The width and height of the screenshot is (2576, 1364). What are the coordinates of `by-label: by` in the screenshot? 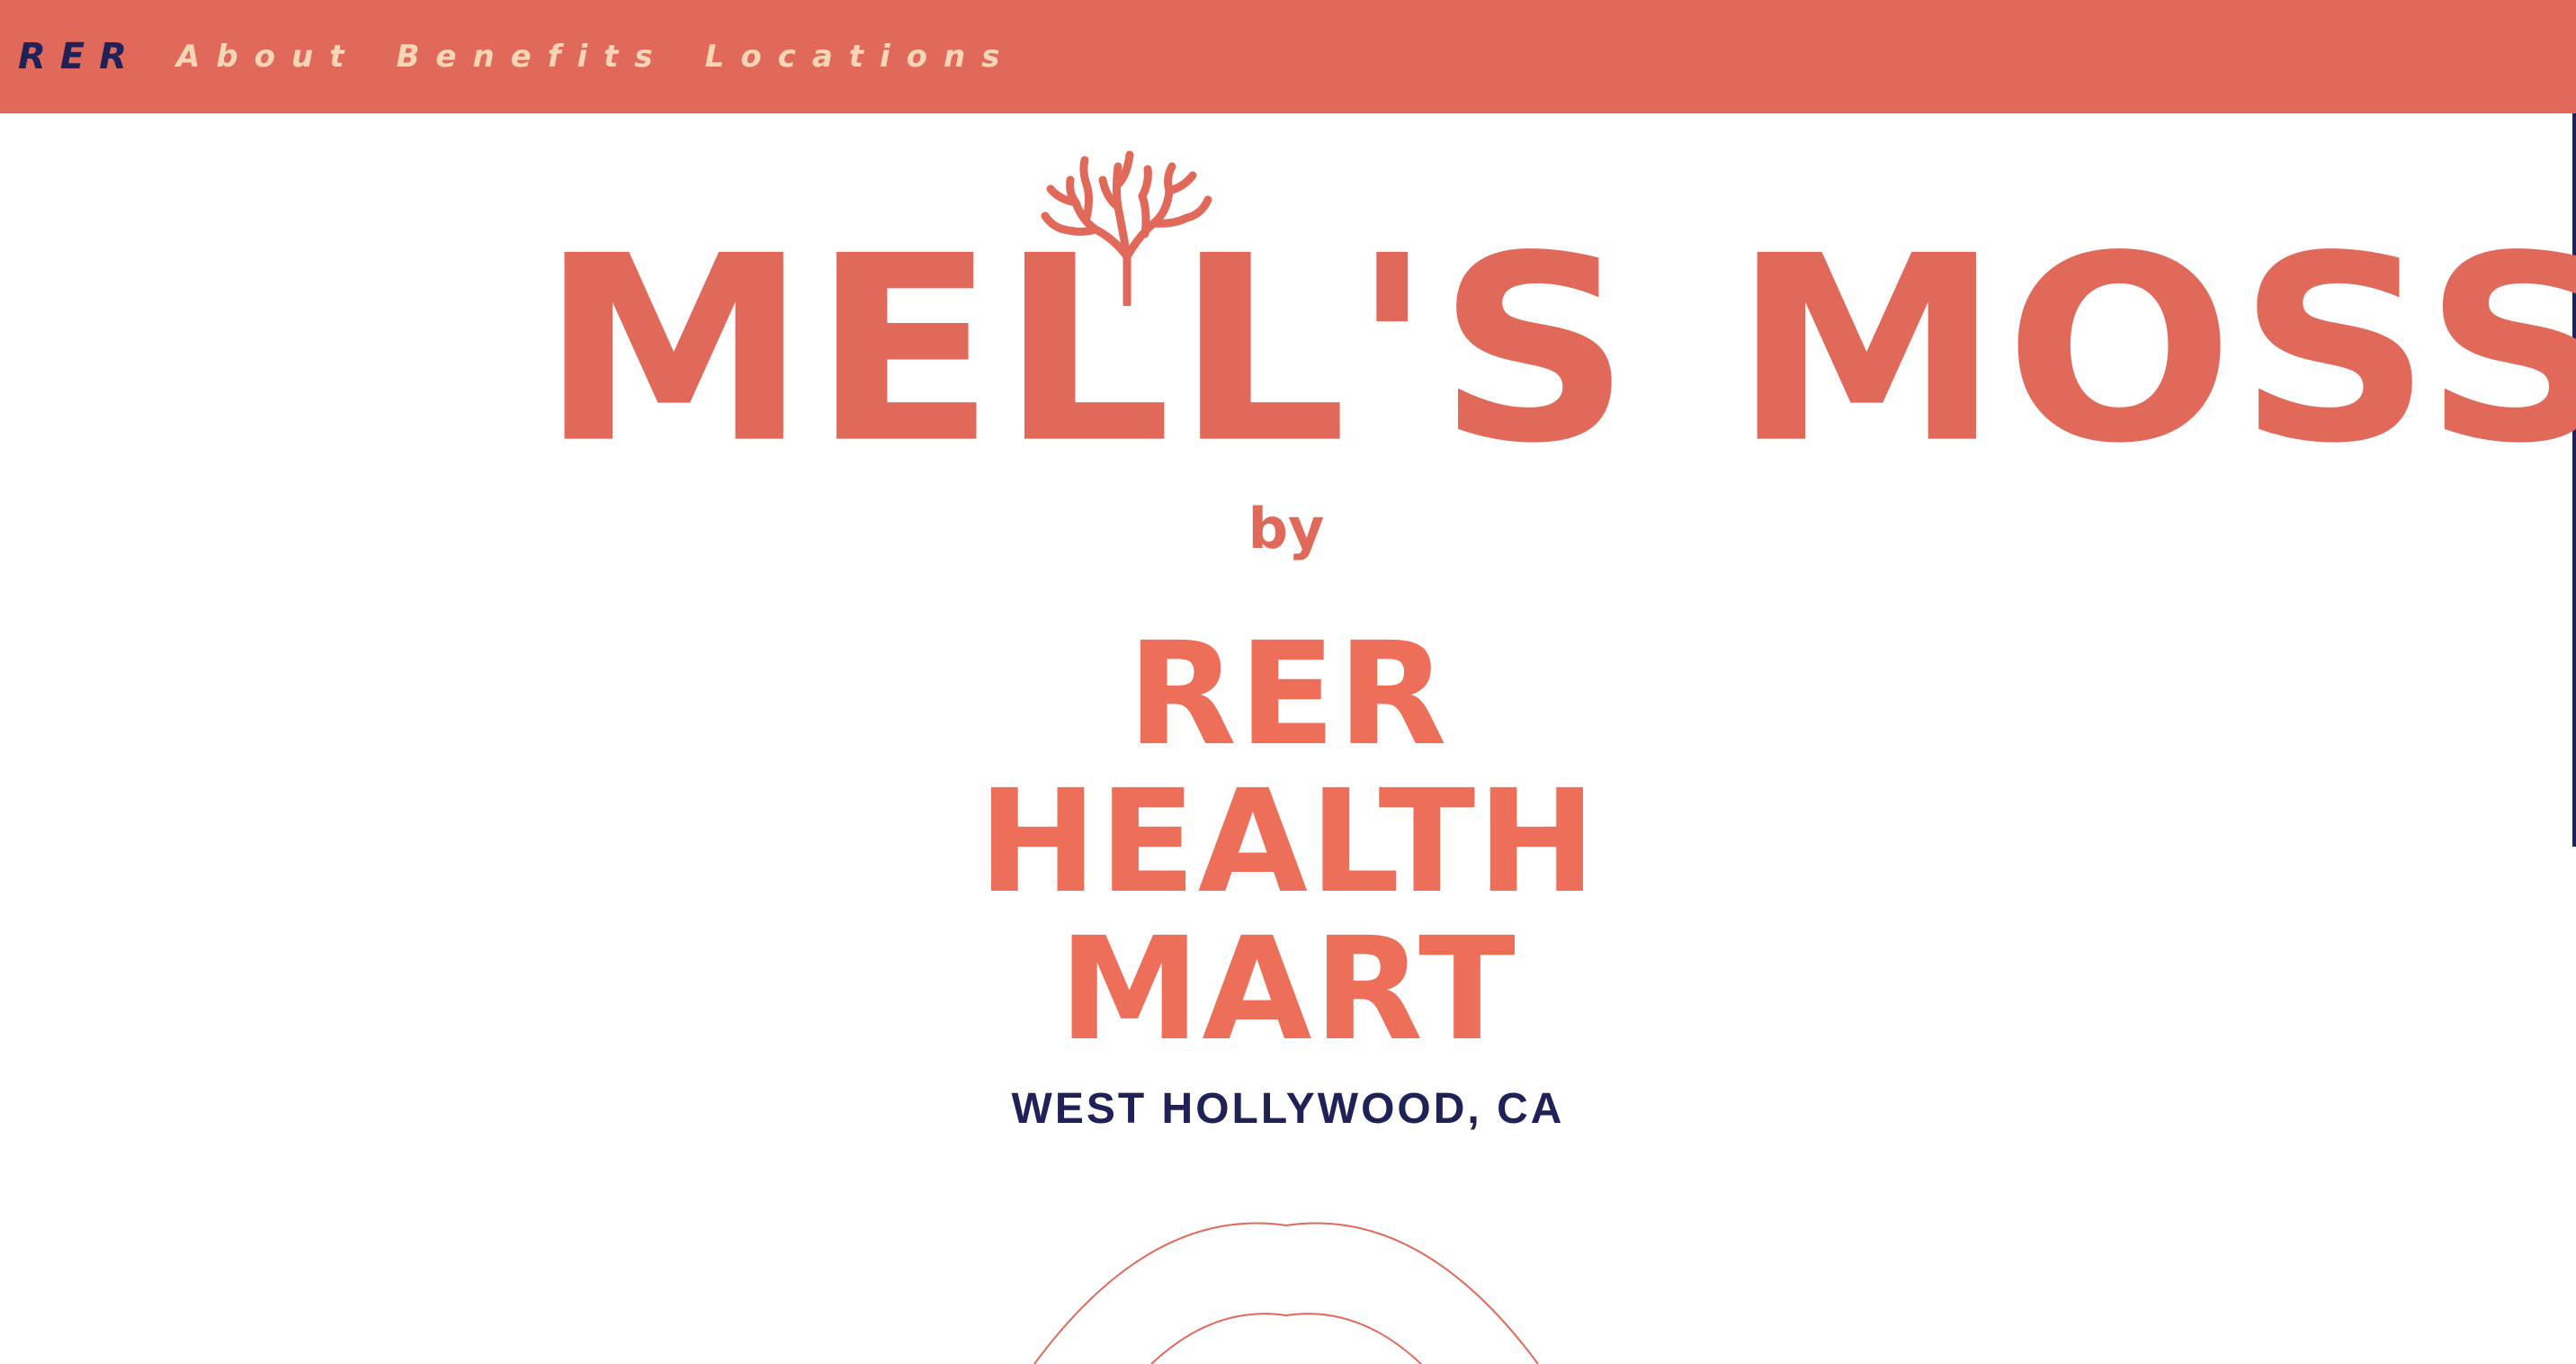 It's located at (1286, 528).